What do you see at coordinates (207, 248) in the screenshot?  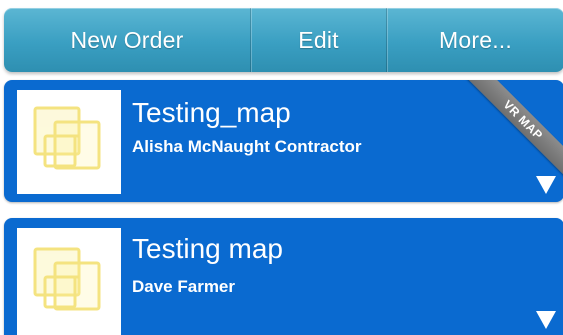 I see `order-title: Testing map` at bounding box center [207, 248].